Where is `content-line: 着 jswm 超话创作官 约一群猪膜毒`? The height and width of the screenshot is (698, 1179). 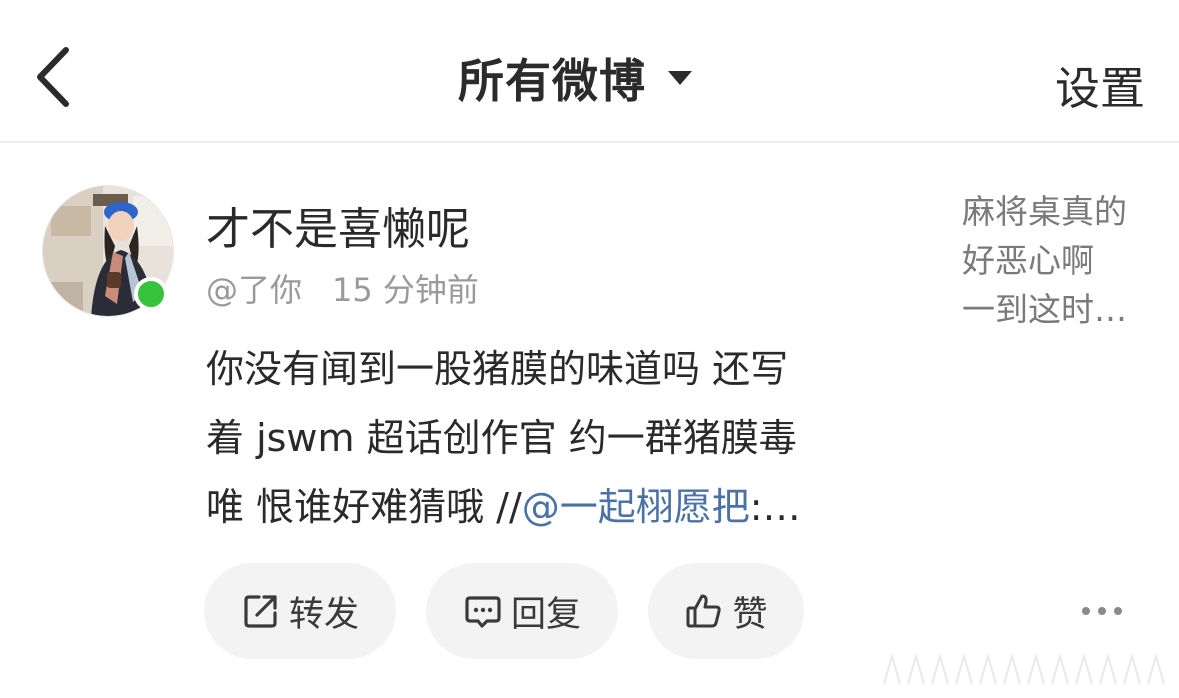 content-line: 着 jswm 超话创作官 约一群猪膜毒 is located at coordinates (501, 438).